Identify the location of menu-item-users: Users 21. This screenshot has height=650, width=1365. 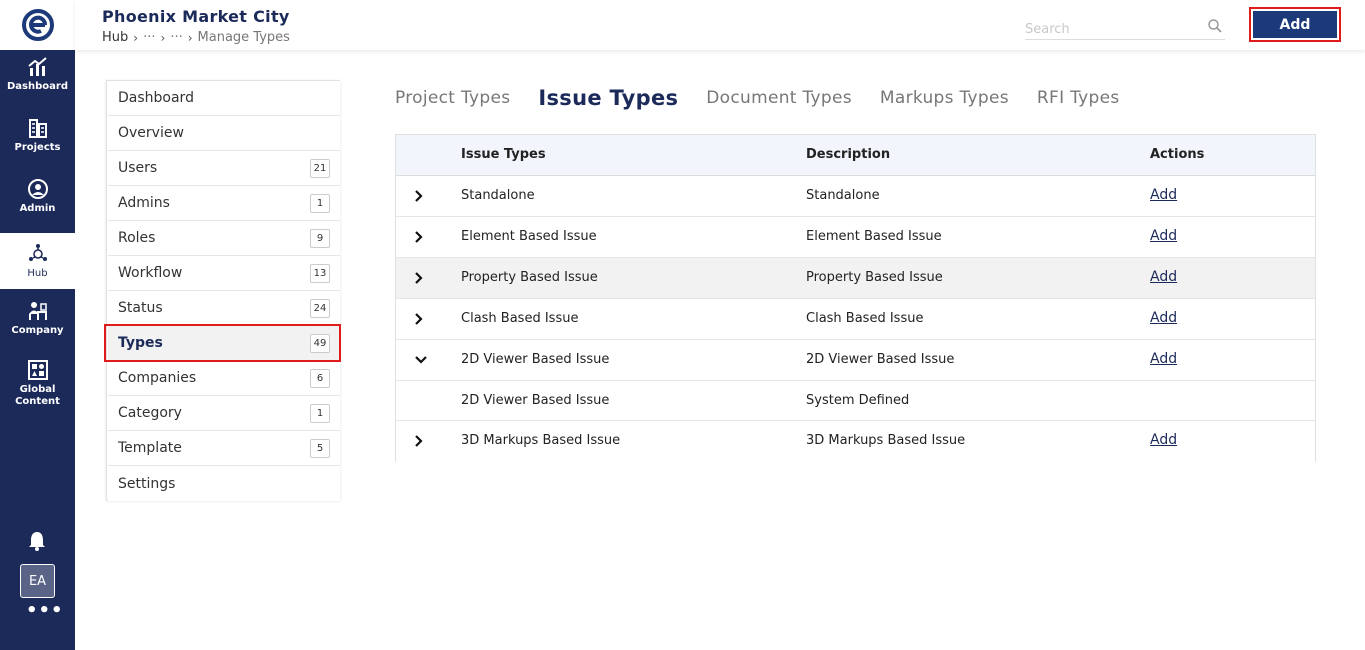
(224, 168).